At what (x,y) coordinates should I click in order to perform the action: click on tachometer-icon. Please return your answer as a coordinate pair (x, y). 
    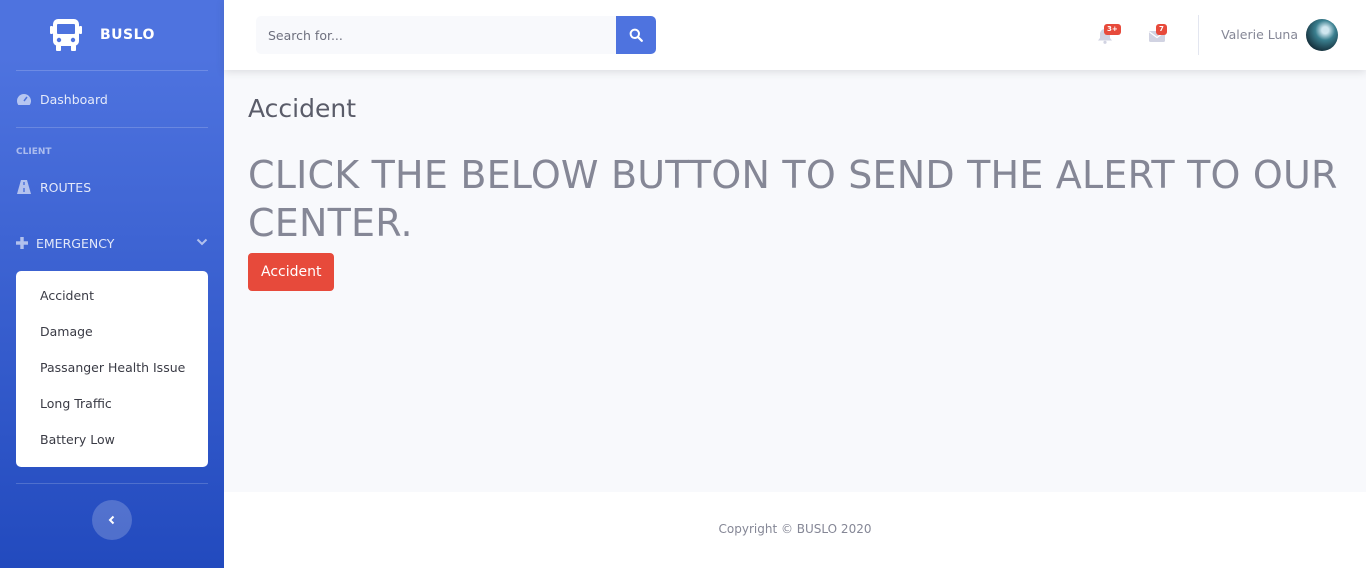
    Looking at the image, I should click on (24, 99).